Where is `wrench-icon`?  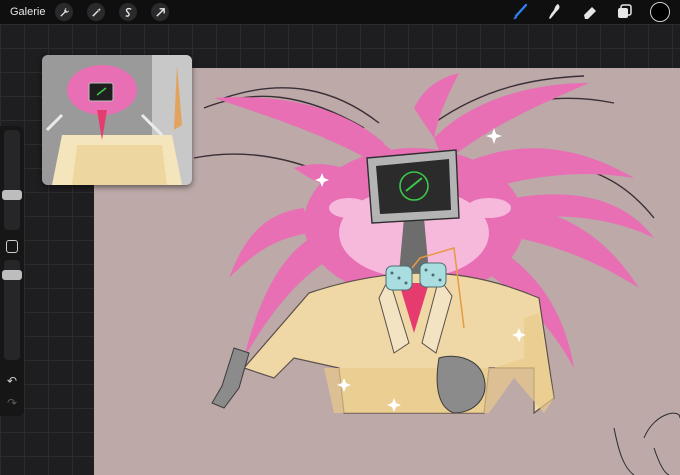
wrench-icon is located at coordinates (65, 12).